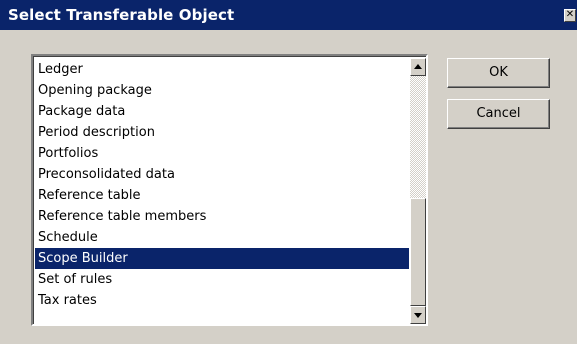 This screenshot has height=344, width=577. I want to click on window-title: Select Transferable Object, so click(121, 15).